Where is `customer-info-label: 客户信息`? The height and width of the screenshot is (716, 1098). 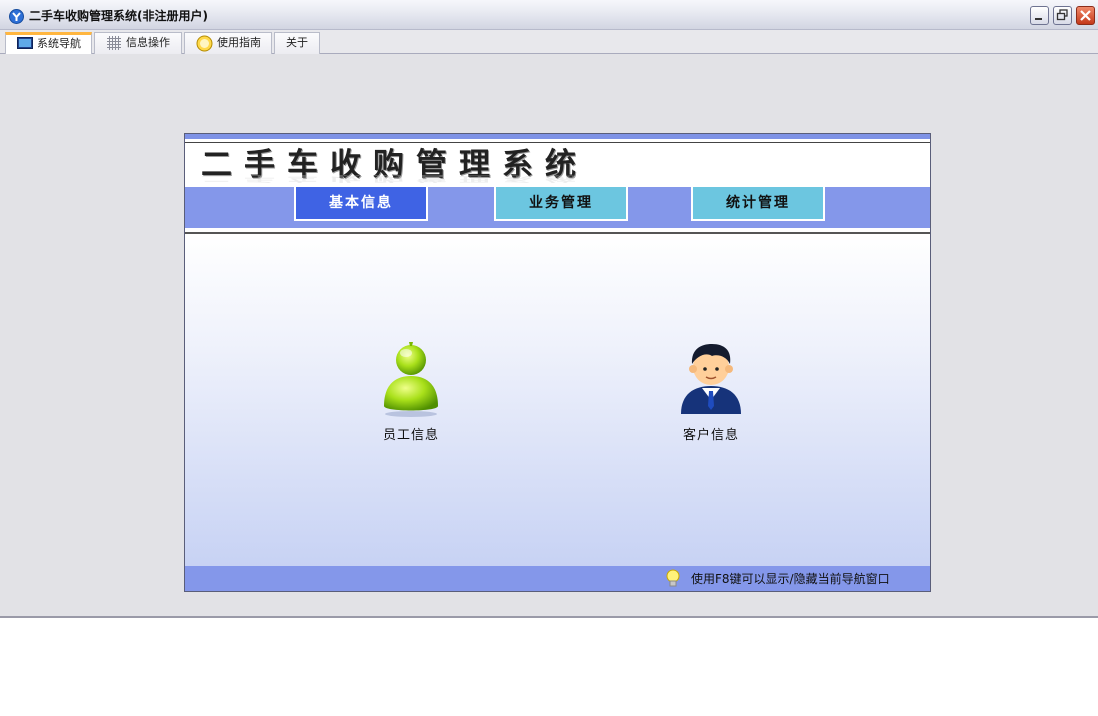
customer-info-label: 客户信息 is located at coordinates (710, 435).